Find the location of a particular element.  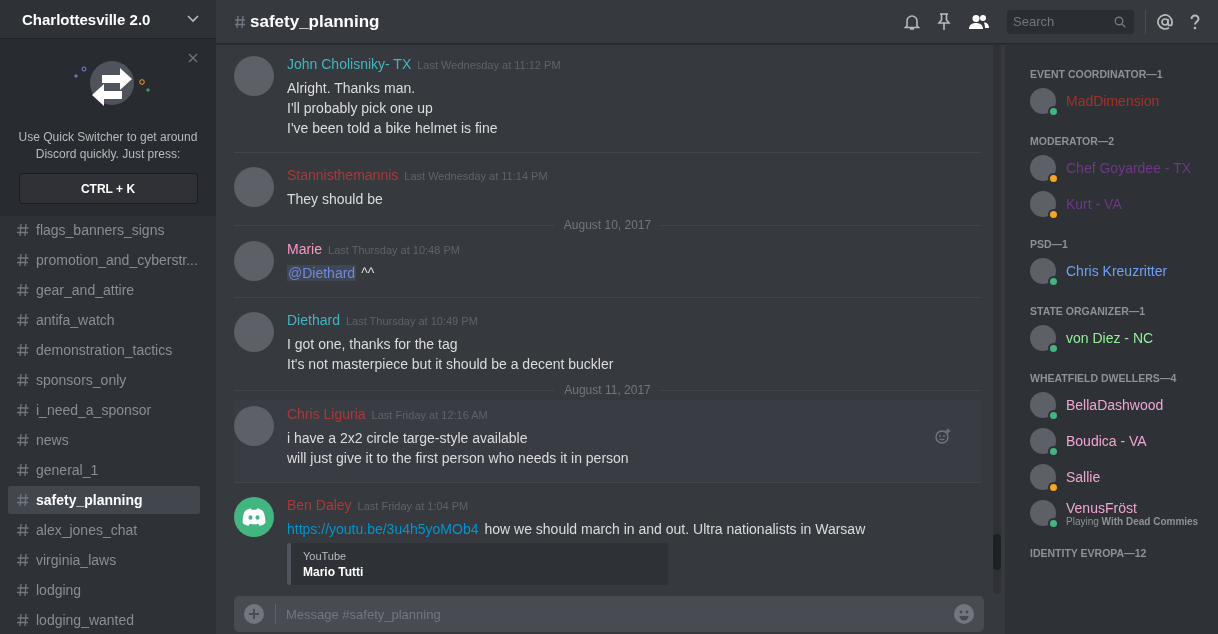

member-group-title: STATE ORGANIZER—1 is located at coordinates (1088, 311).